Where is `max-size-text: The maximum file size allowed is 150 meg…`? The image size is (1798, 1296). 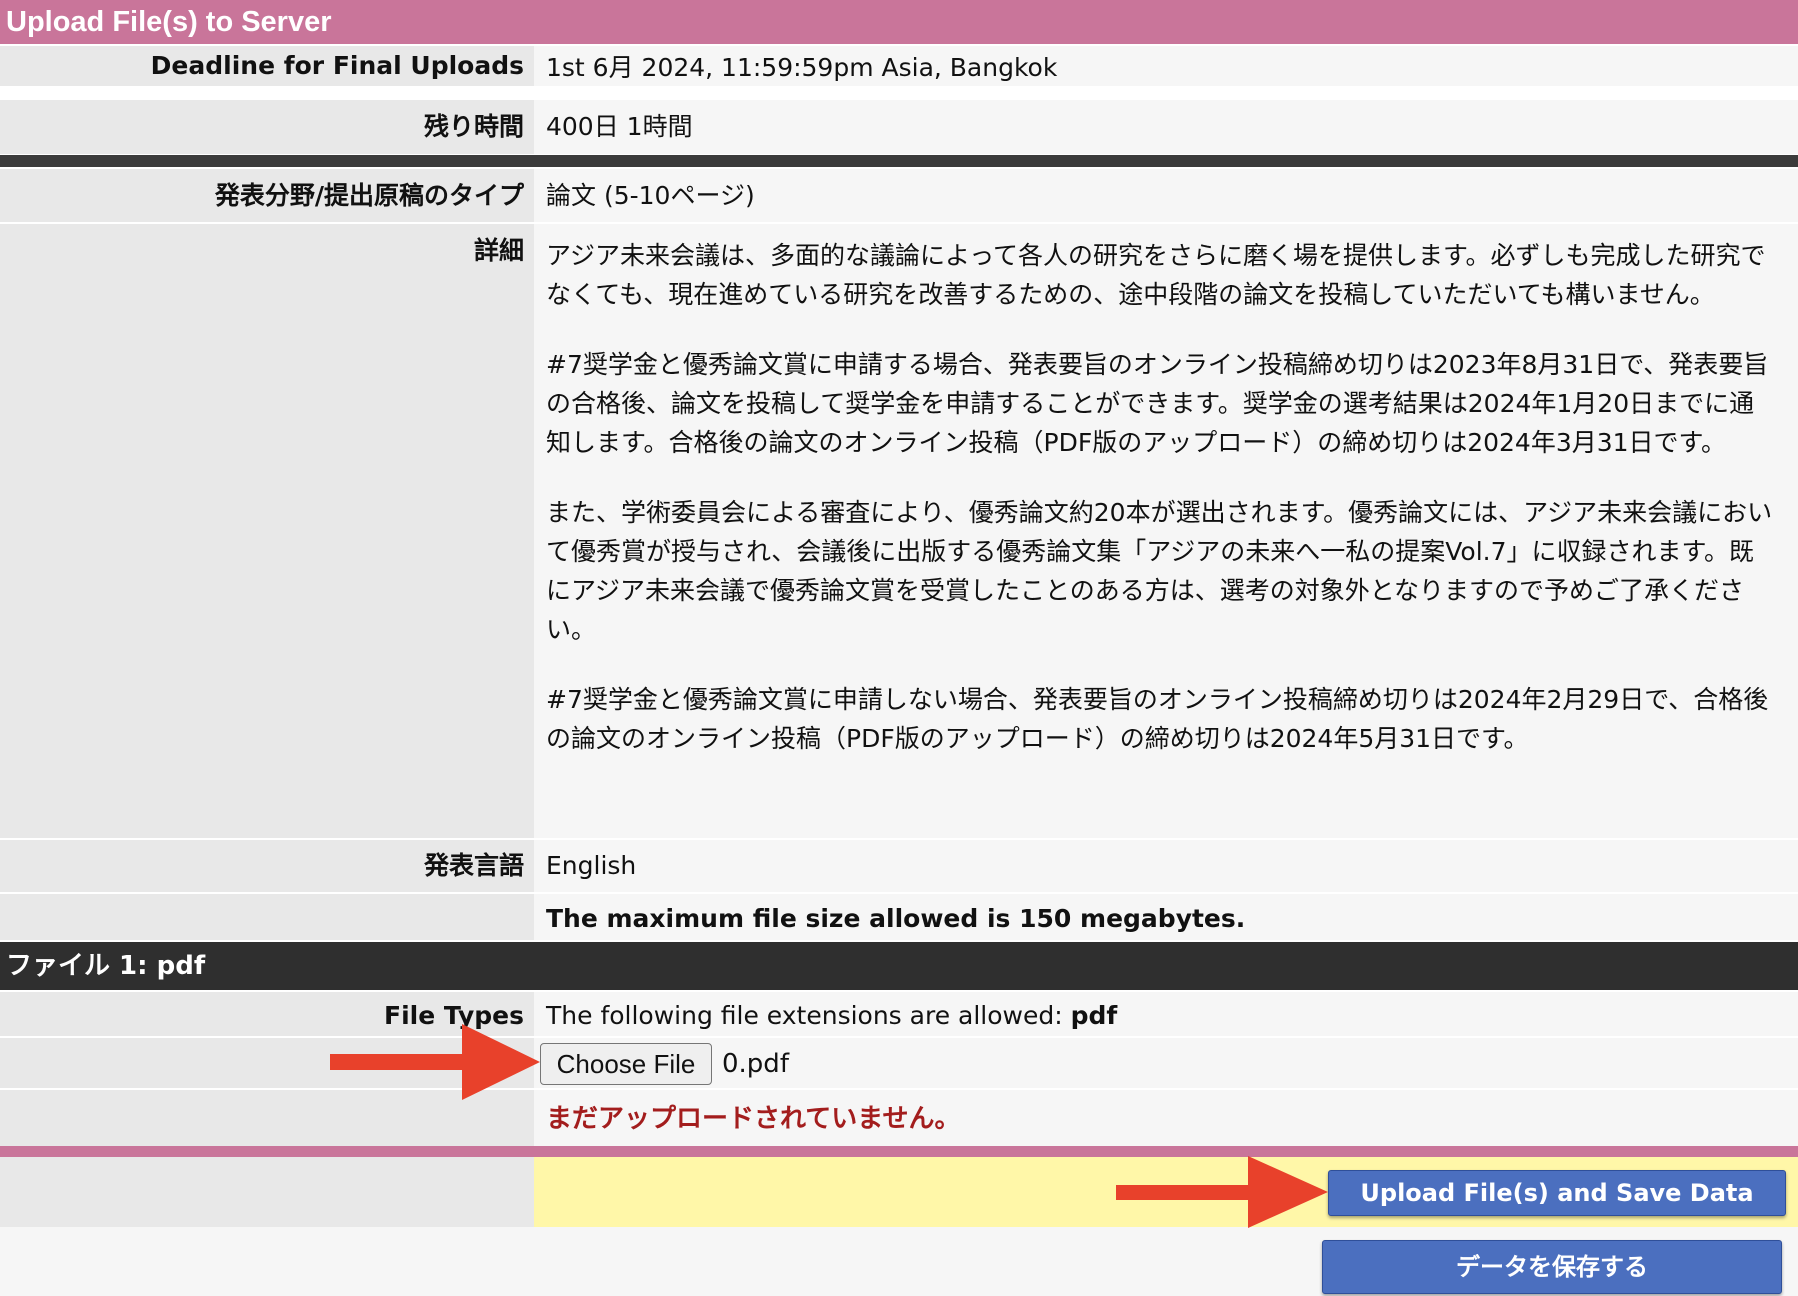
max-size-text: The maximum file size allowed is 150 meg… is located at coordinates (1166, 917).